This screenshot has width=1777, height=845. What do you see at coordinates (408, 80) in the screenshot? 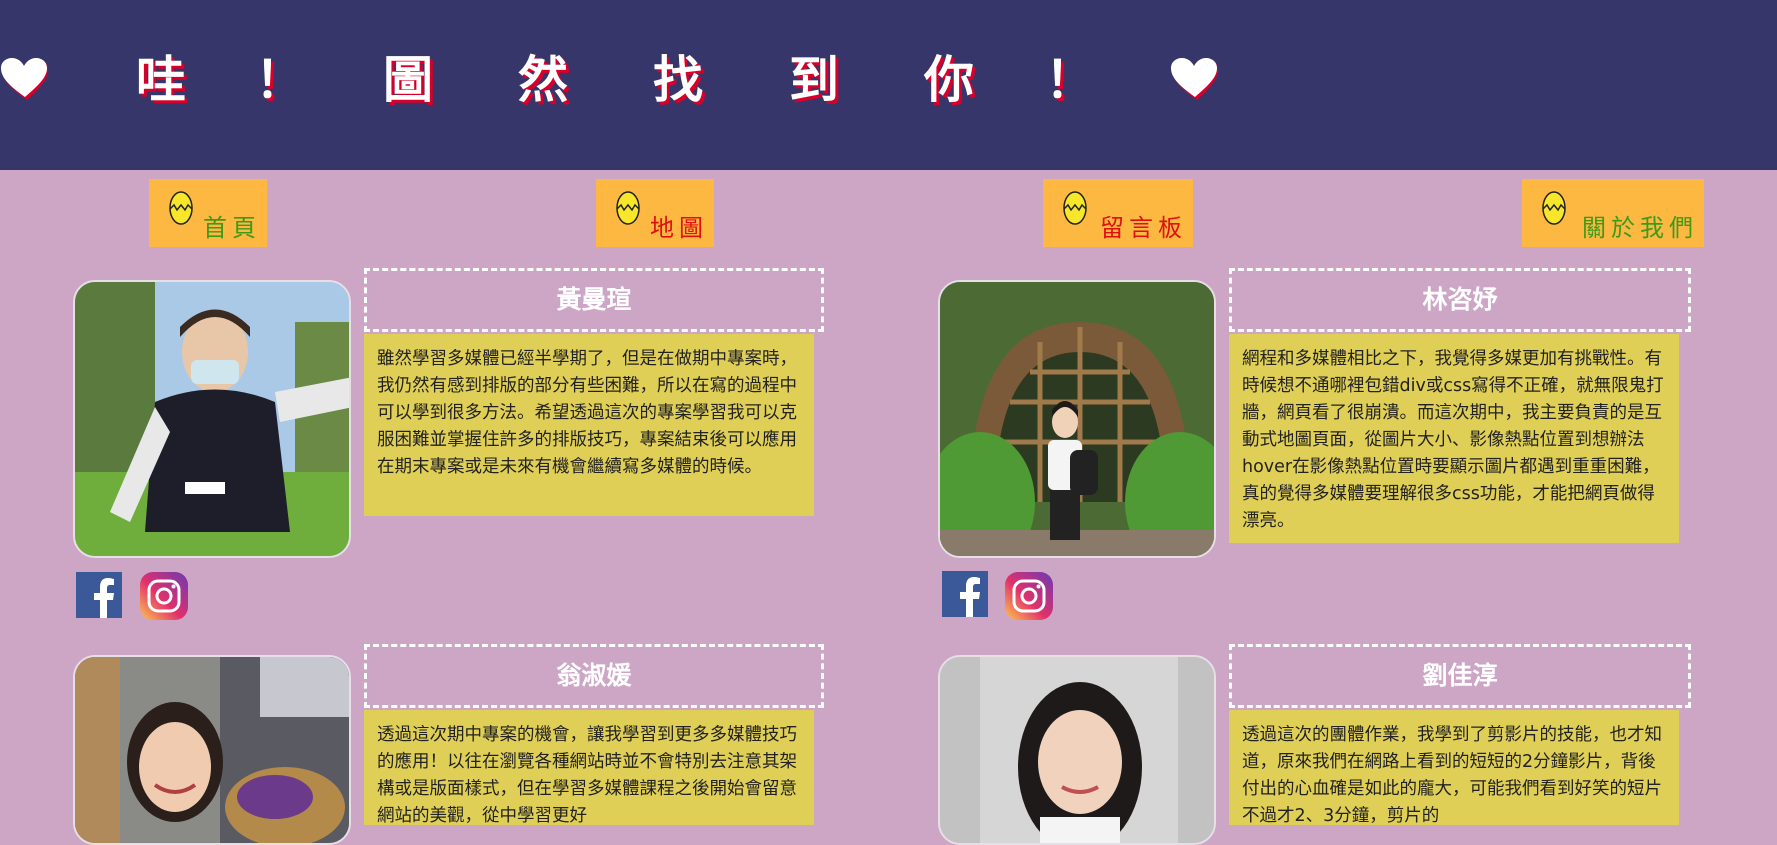
I see `title-char-3: 圖` at bounding box center [408, 80].